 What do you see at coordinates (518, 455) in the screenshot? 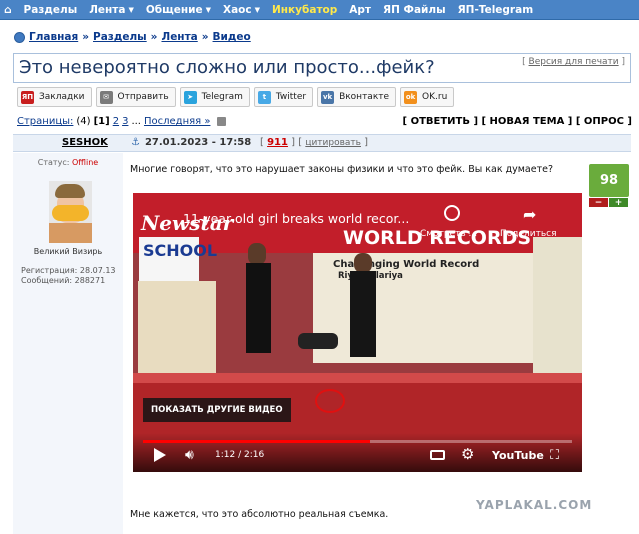
I see `youtube-logo: YouTube` at bounding box center [518, 455].